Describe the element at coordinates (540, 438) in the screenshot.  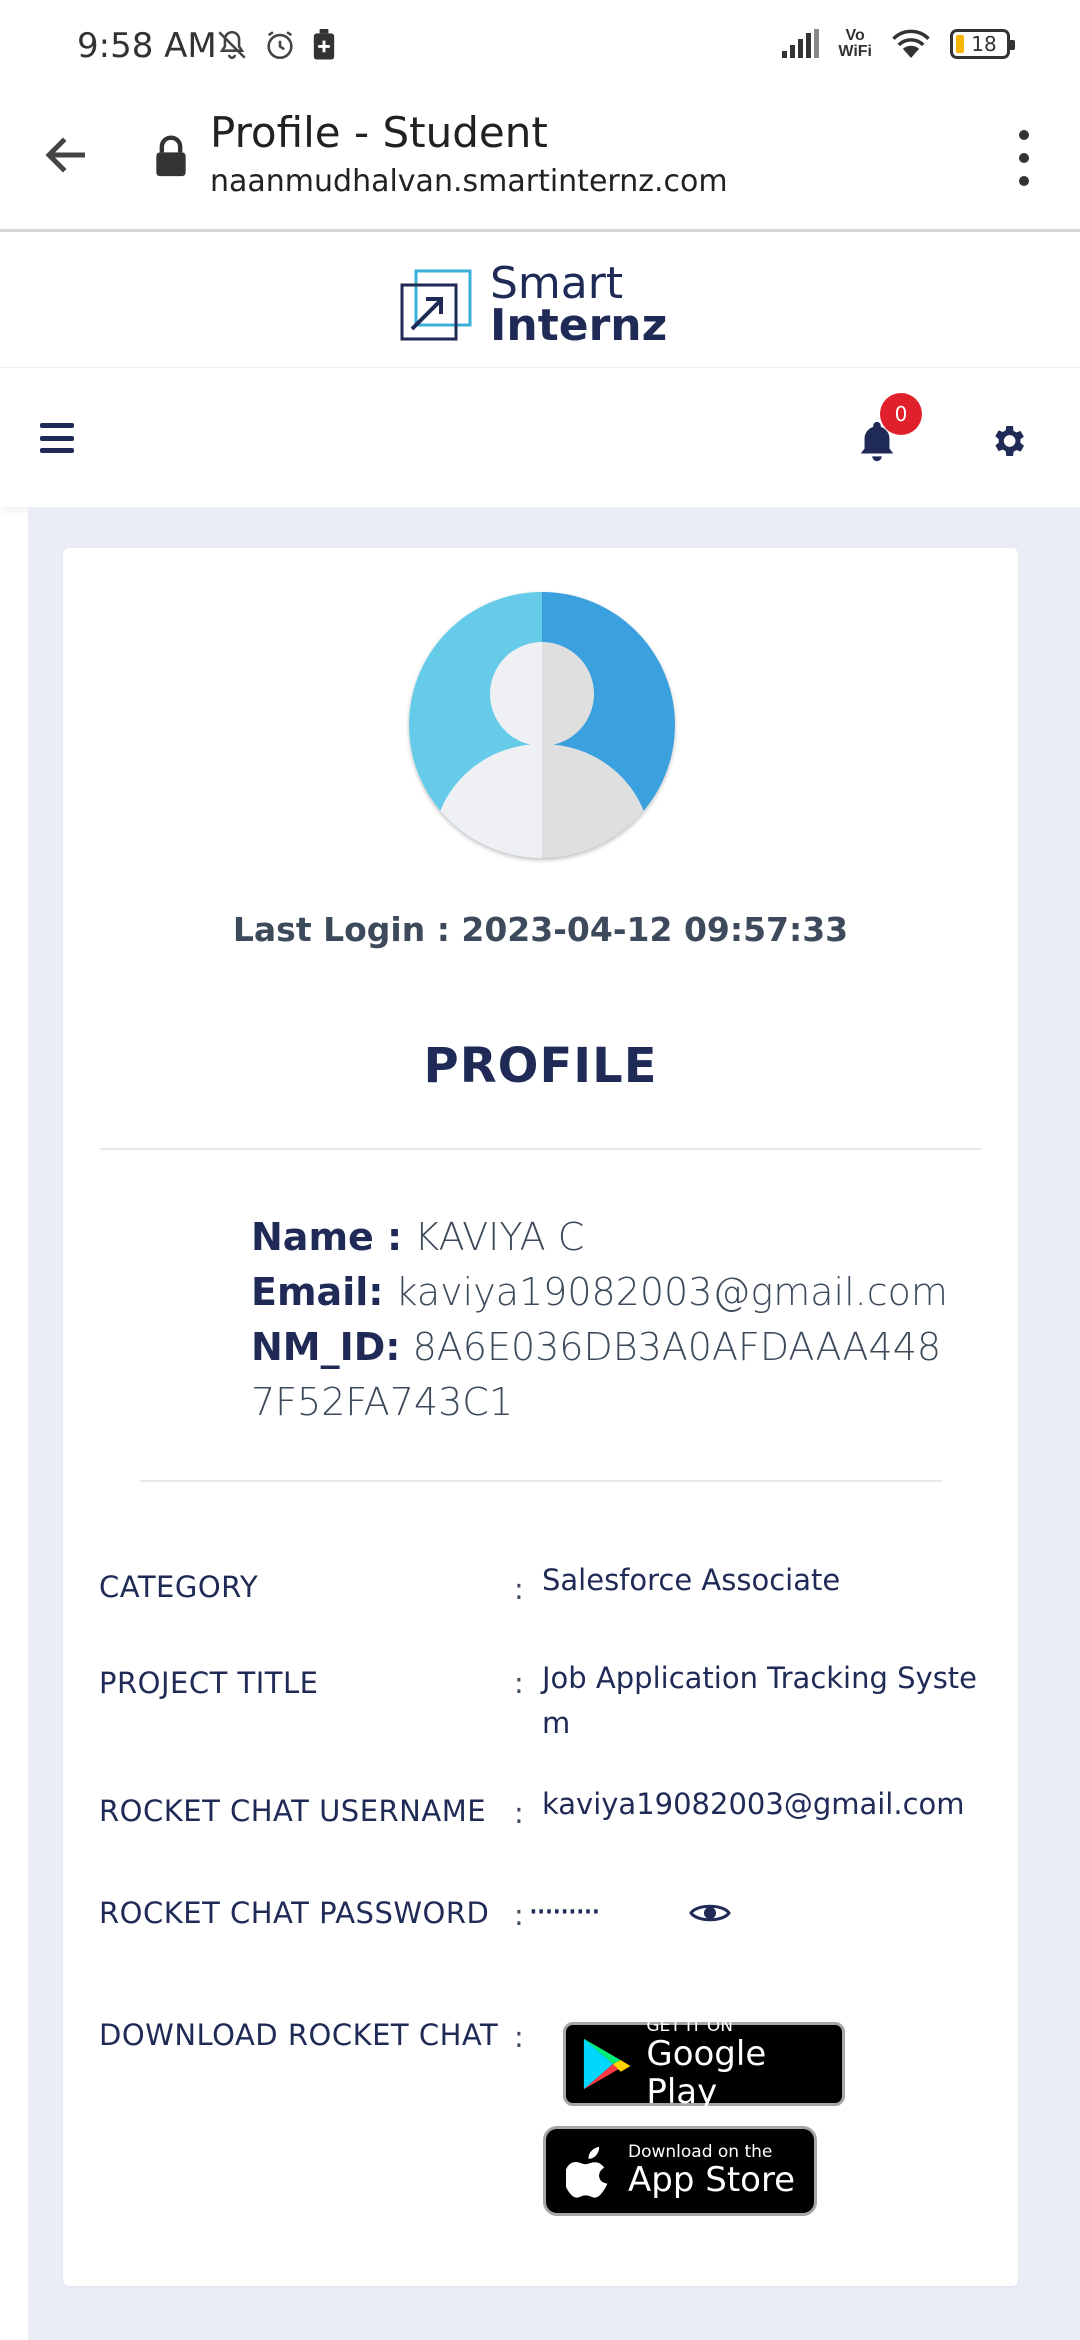
I see `nav-bar: 0` at that location.